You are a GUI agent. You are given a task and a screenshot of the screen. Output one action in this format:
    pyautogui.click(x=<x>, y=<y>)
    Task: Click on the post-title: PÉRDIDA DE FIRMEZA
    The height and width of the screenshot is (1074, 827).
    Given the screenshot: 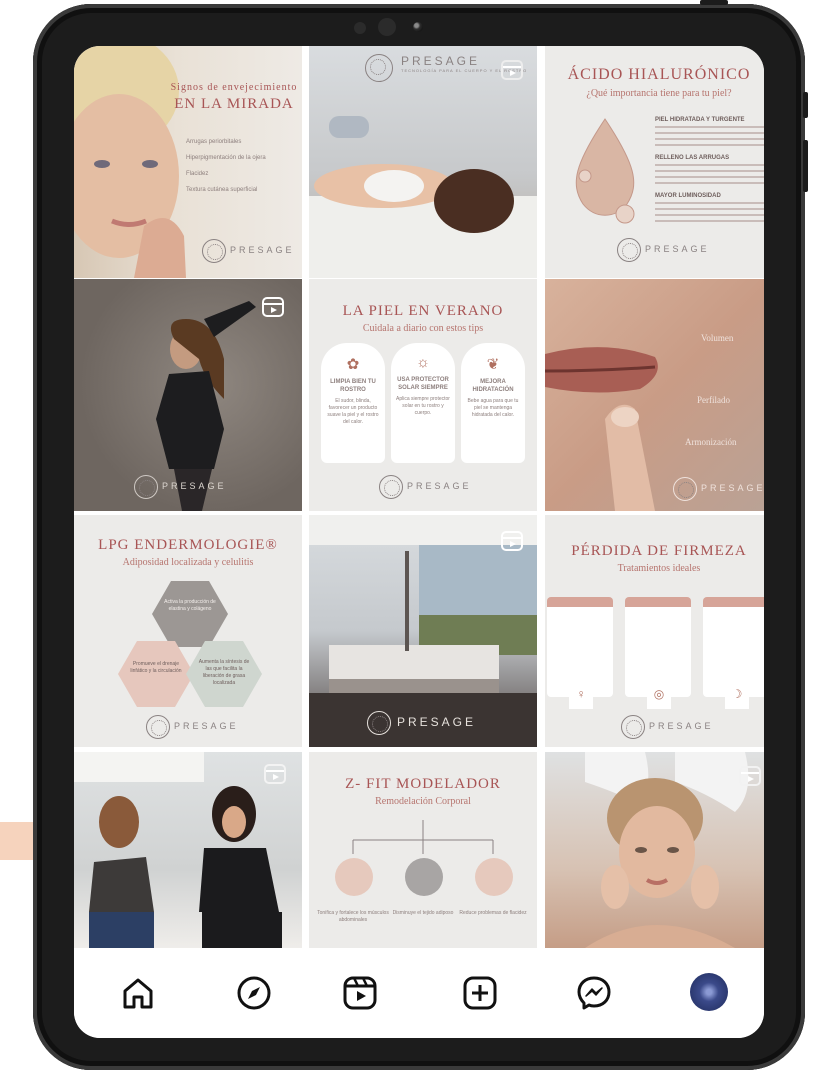 What is the action you would take?
    pyautogui.click(x=659, y=551)
    